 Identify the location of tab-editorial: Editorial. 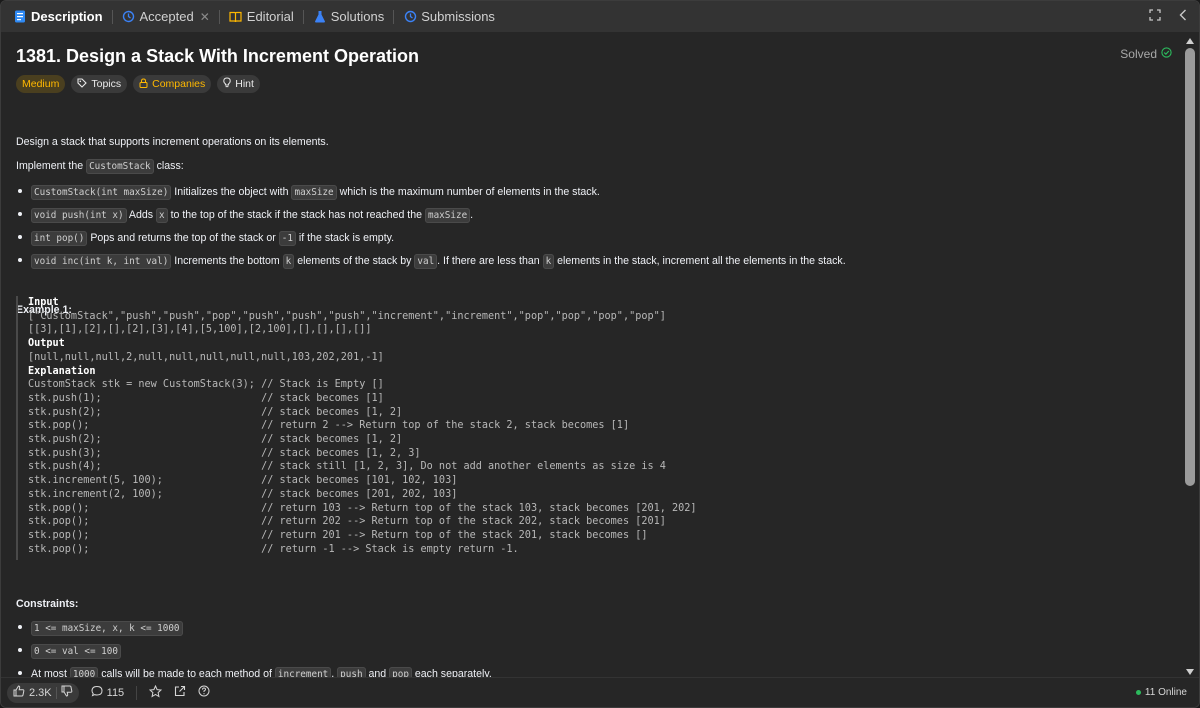
(261, 17).